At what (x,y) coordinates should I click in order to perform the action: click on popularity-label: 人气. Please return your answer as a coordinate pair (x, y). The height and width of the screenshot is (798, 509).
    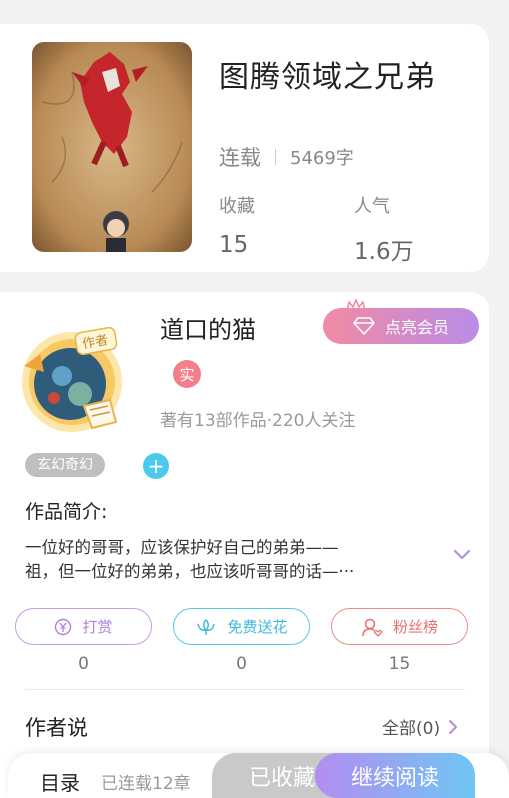
    Looking at the image, I should click on (372, 206).